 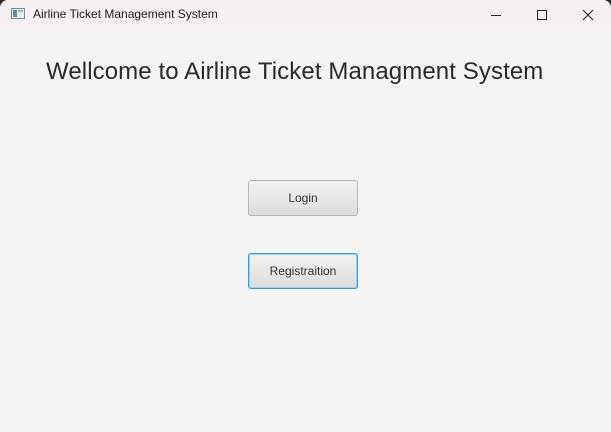 What do you see at coordinates (18, 13) in the screenshot?
I see `app-window-icon` at bounding box center [18, 13].